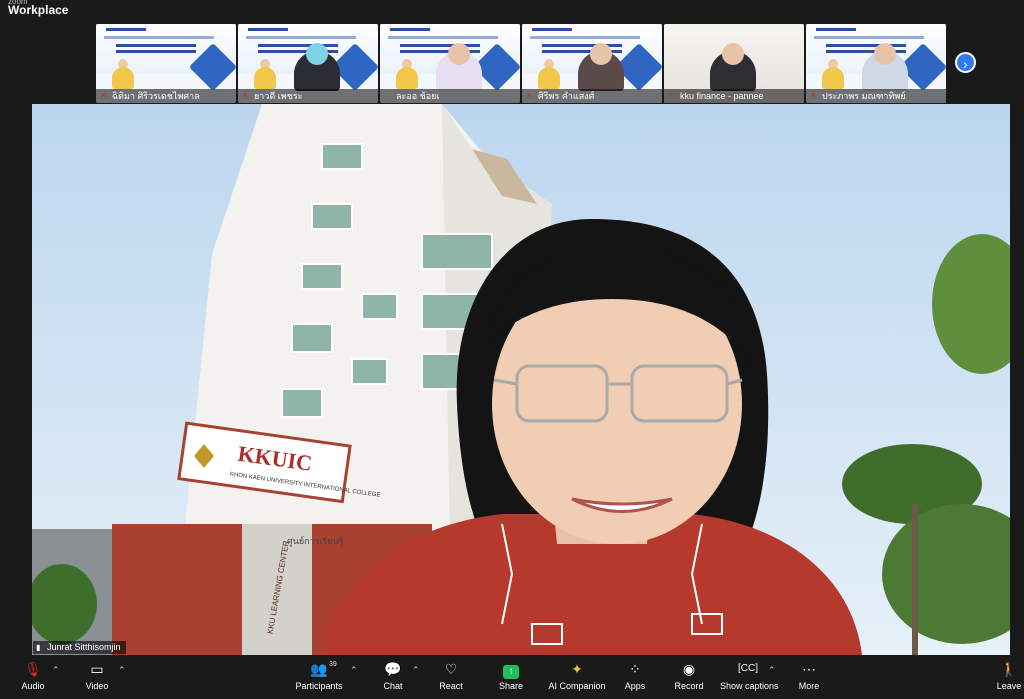  I want to click on participant-name-bar: ✕ ศิริพร คำแสงศ์, so click(592, 96).